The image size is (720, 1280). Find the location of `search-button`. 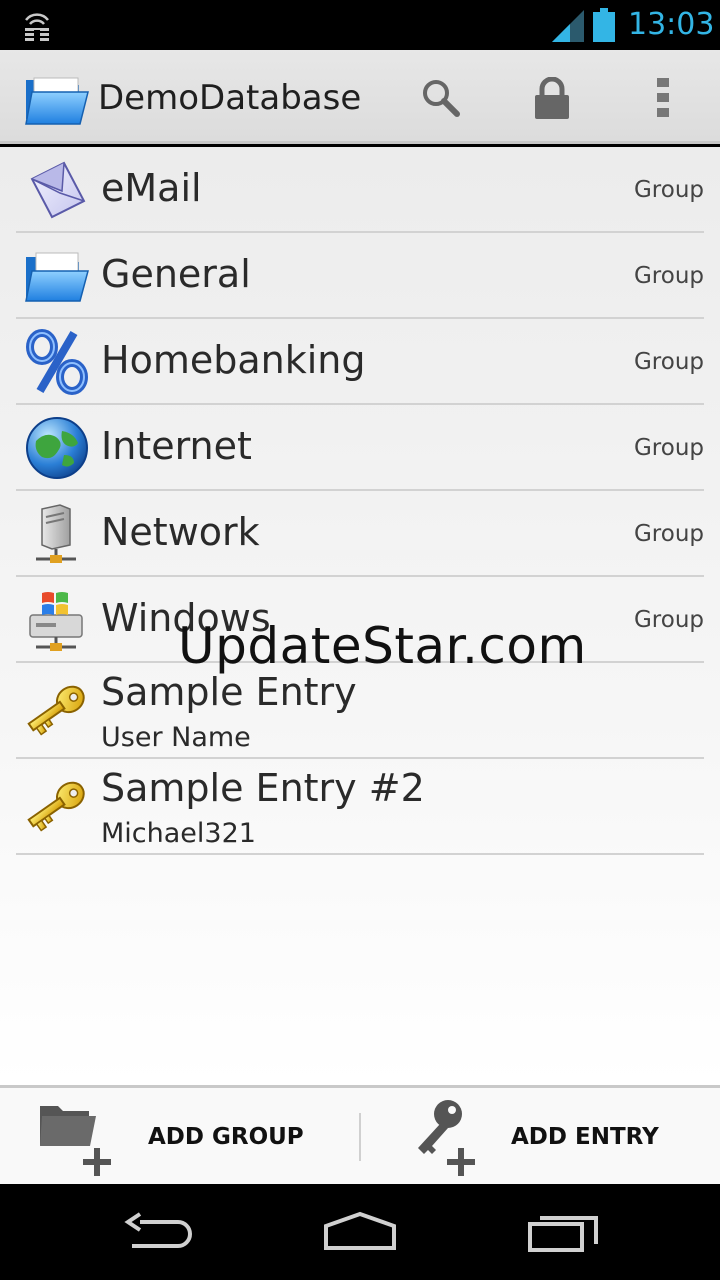

search-button is located at coordinates (441, 98).